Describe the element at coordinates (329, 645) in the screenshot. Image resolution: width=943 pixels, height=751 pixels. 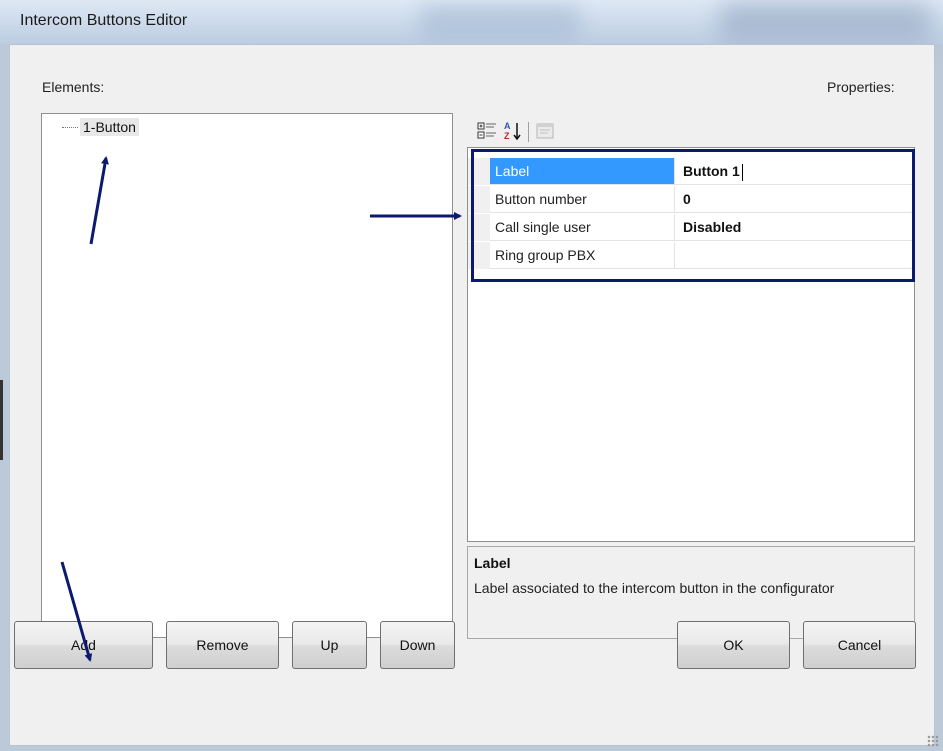
I see `up-button: Up` at that location.